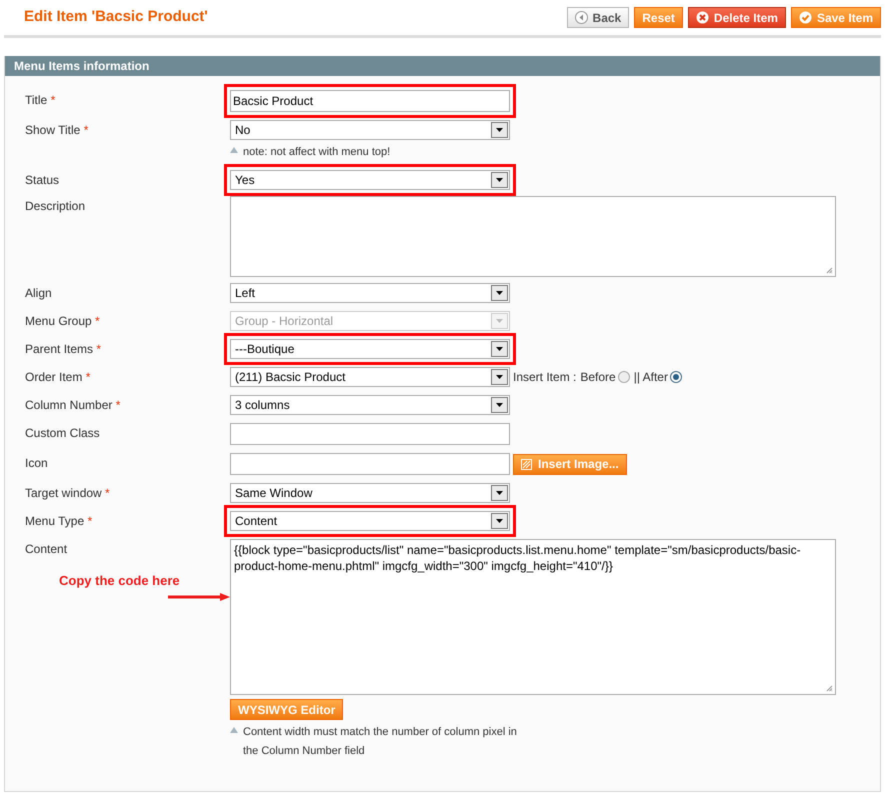 This screenshot has width=885, height=806. What do you see at coordinates (63, 433) in the screenshot?
I see `field-label: Custom Class` at bounding box center [63, 433].